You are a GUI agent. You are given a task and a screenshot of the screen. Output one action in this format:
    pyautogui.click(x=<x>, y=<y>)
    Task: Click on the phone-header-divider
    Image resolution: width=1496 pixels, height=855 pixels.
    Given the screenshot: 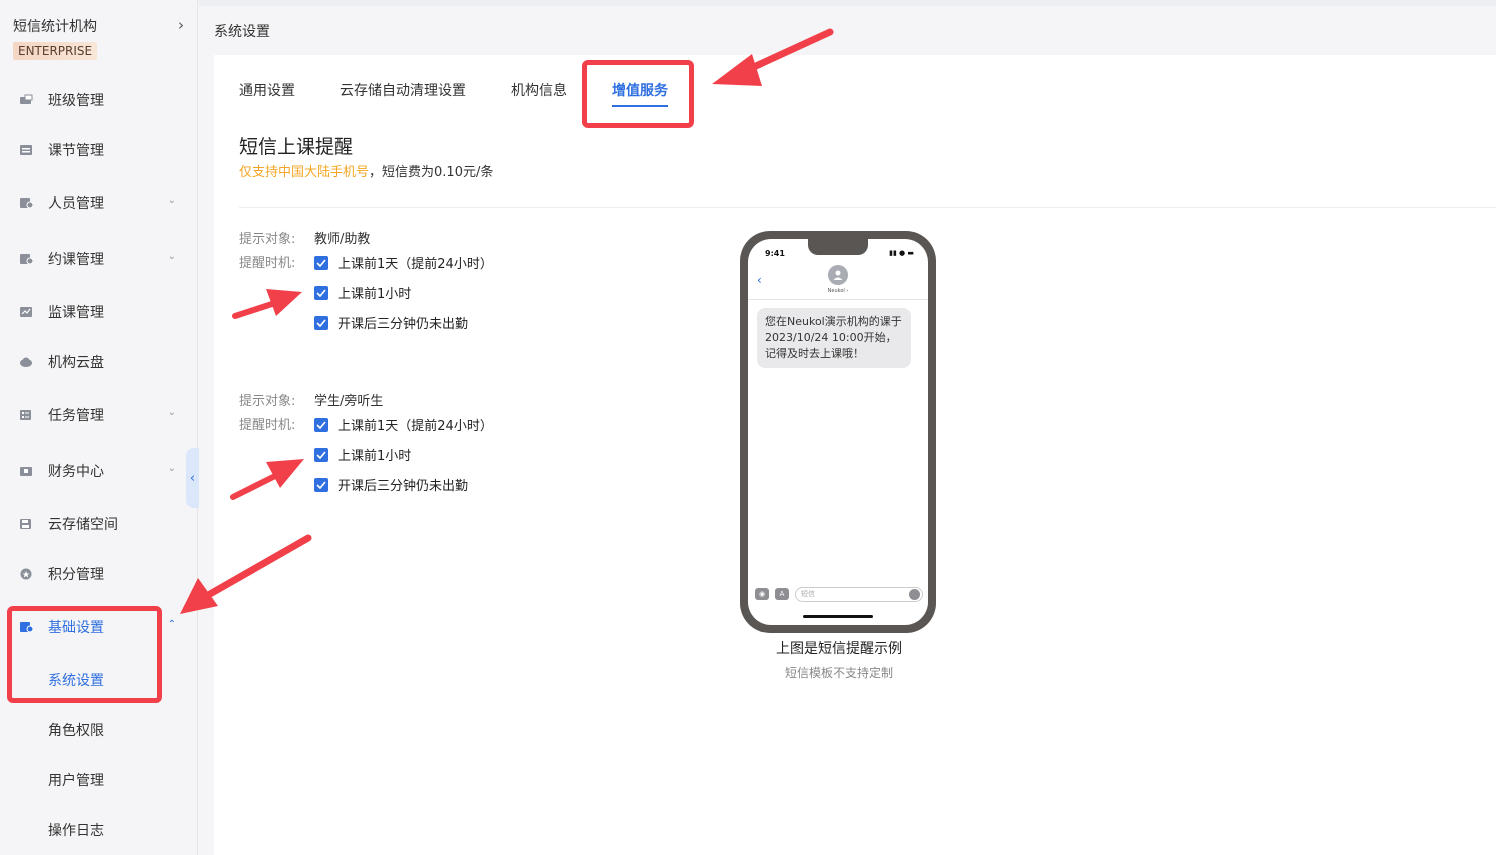 What is the action you would take?
    pyautogui.click(x=838, y=299)
    